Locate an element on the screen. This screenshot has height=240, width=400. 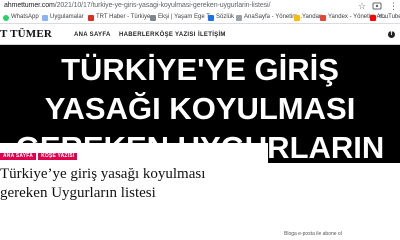
nav-column: KÖŞE YAZISI is located at coordinates (175, 35).